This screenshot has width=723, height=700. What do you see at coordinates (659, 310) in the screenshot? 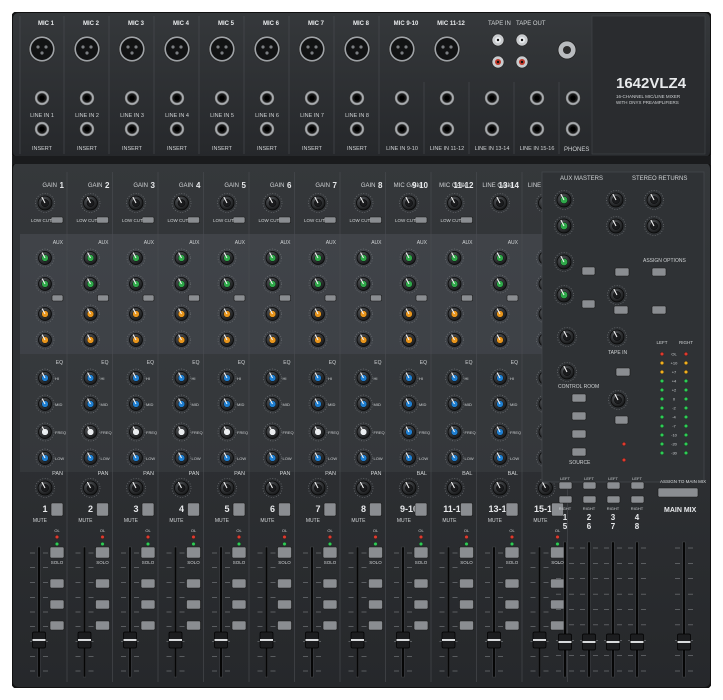
I see `return-solo-button` at bounding box center [659, 310].